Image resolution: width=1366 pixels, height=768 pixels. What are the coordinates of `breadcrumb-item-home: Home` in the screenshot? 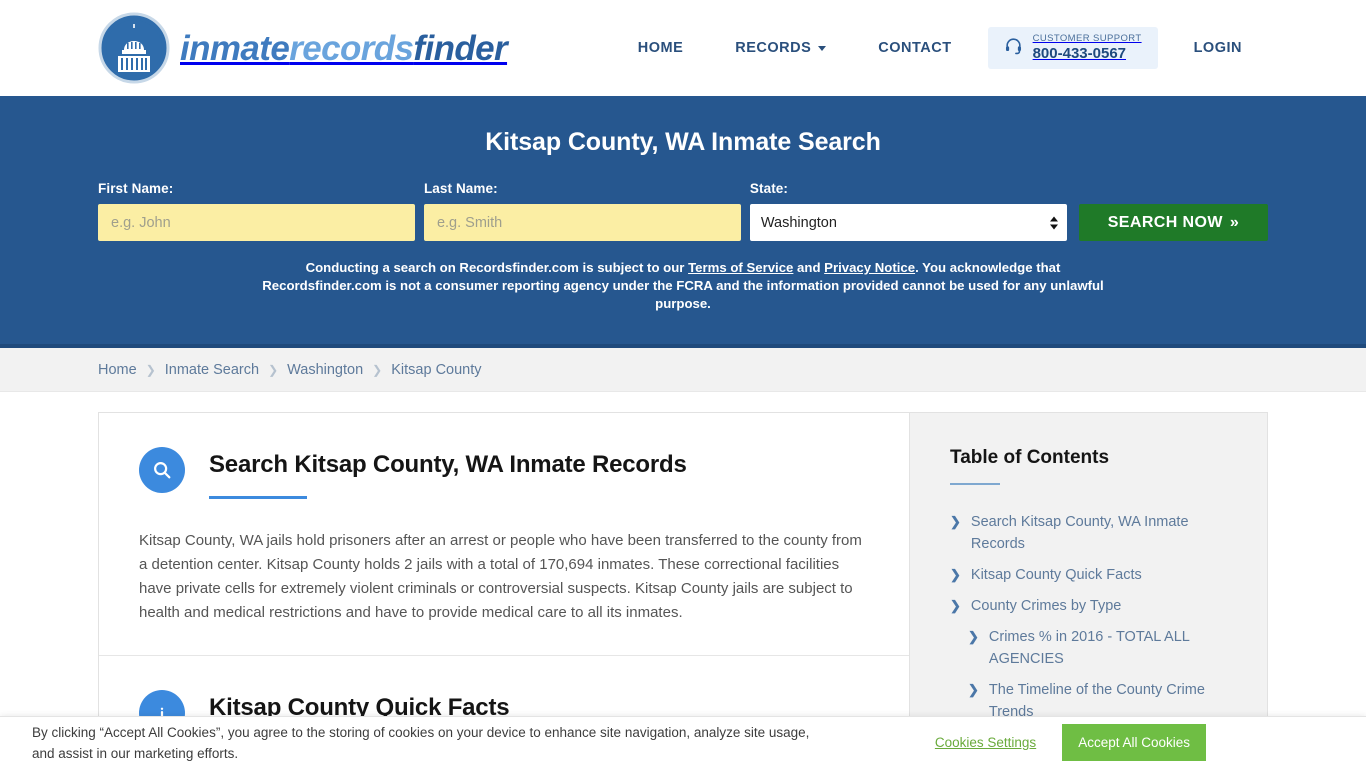 It's located at (117, 370).